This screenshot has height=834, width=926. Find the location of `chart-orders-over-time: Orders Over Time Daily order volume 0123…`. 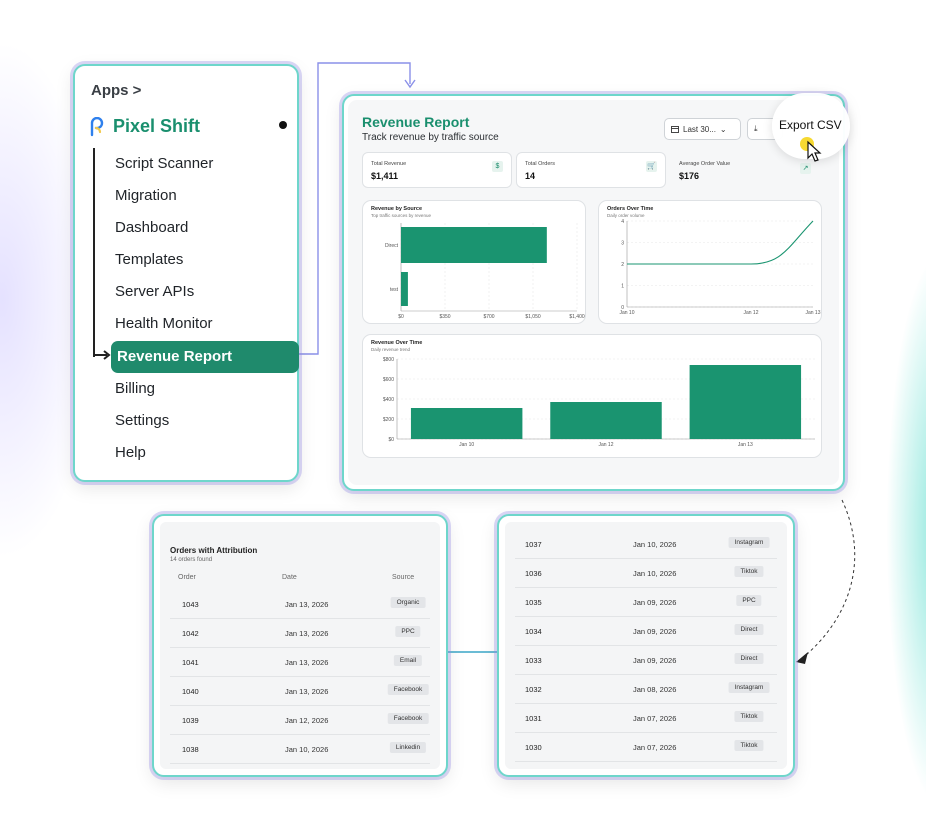

chart-orders-over-time: Orders Over Time Daily order volume 0123… is located at coordinates (710, 262).